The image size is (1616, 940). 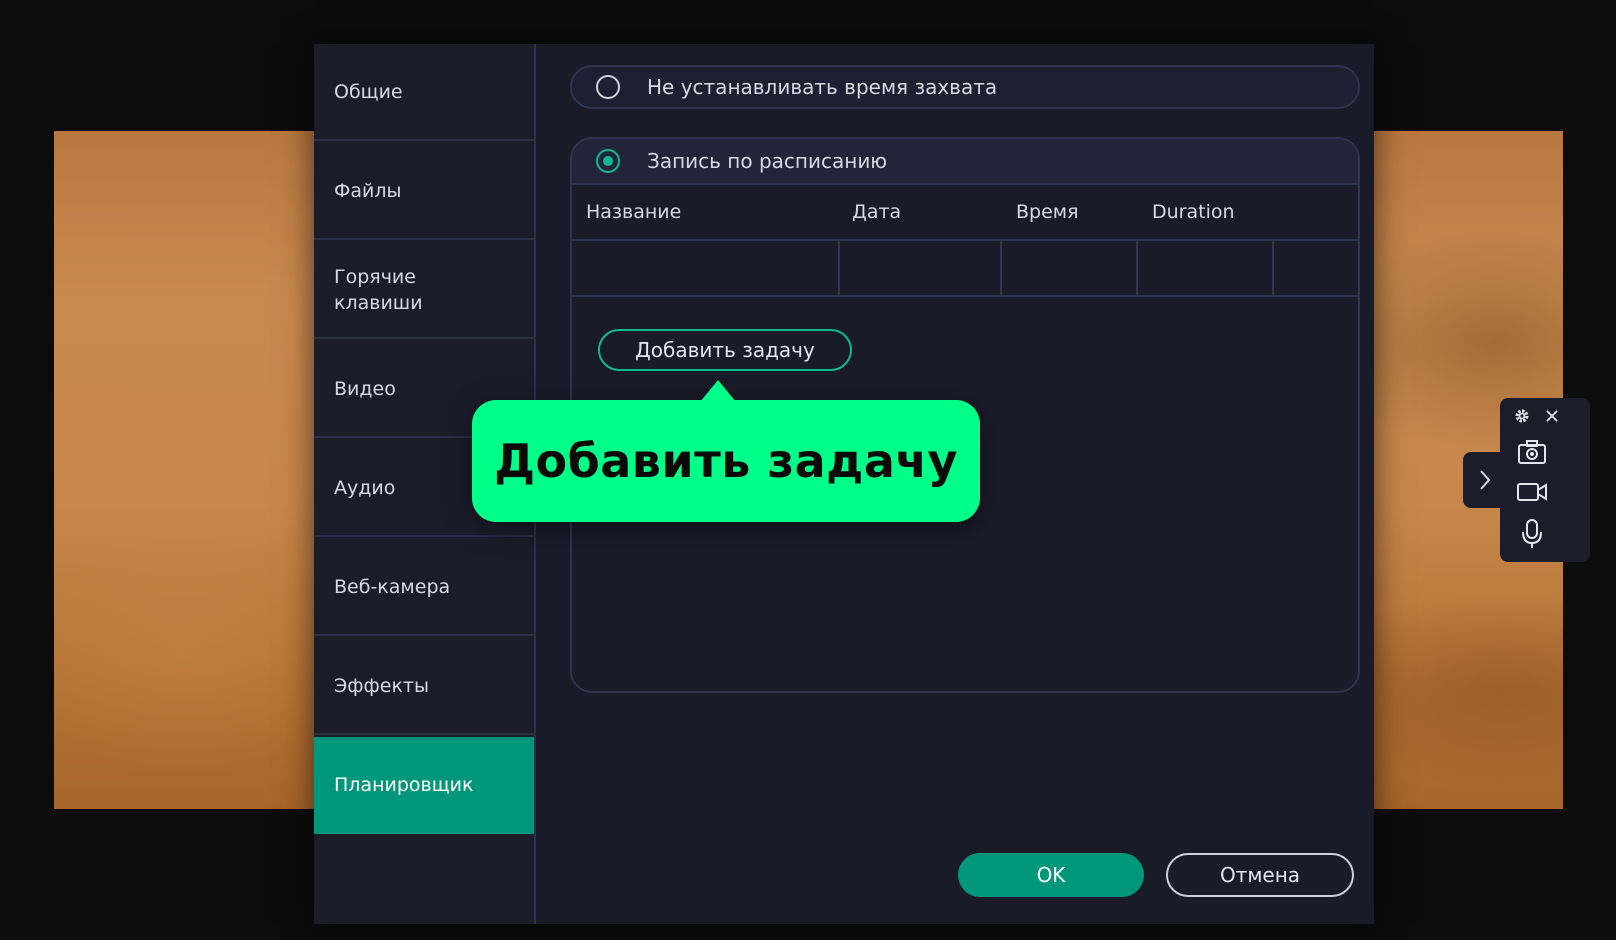 I want to click on capture-widget, so click(x=1545, y=480).